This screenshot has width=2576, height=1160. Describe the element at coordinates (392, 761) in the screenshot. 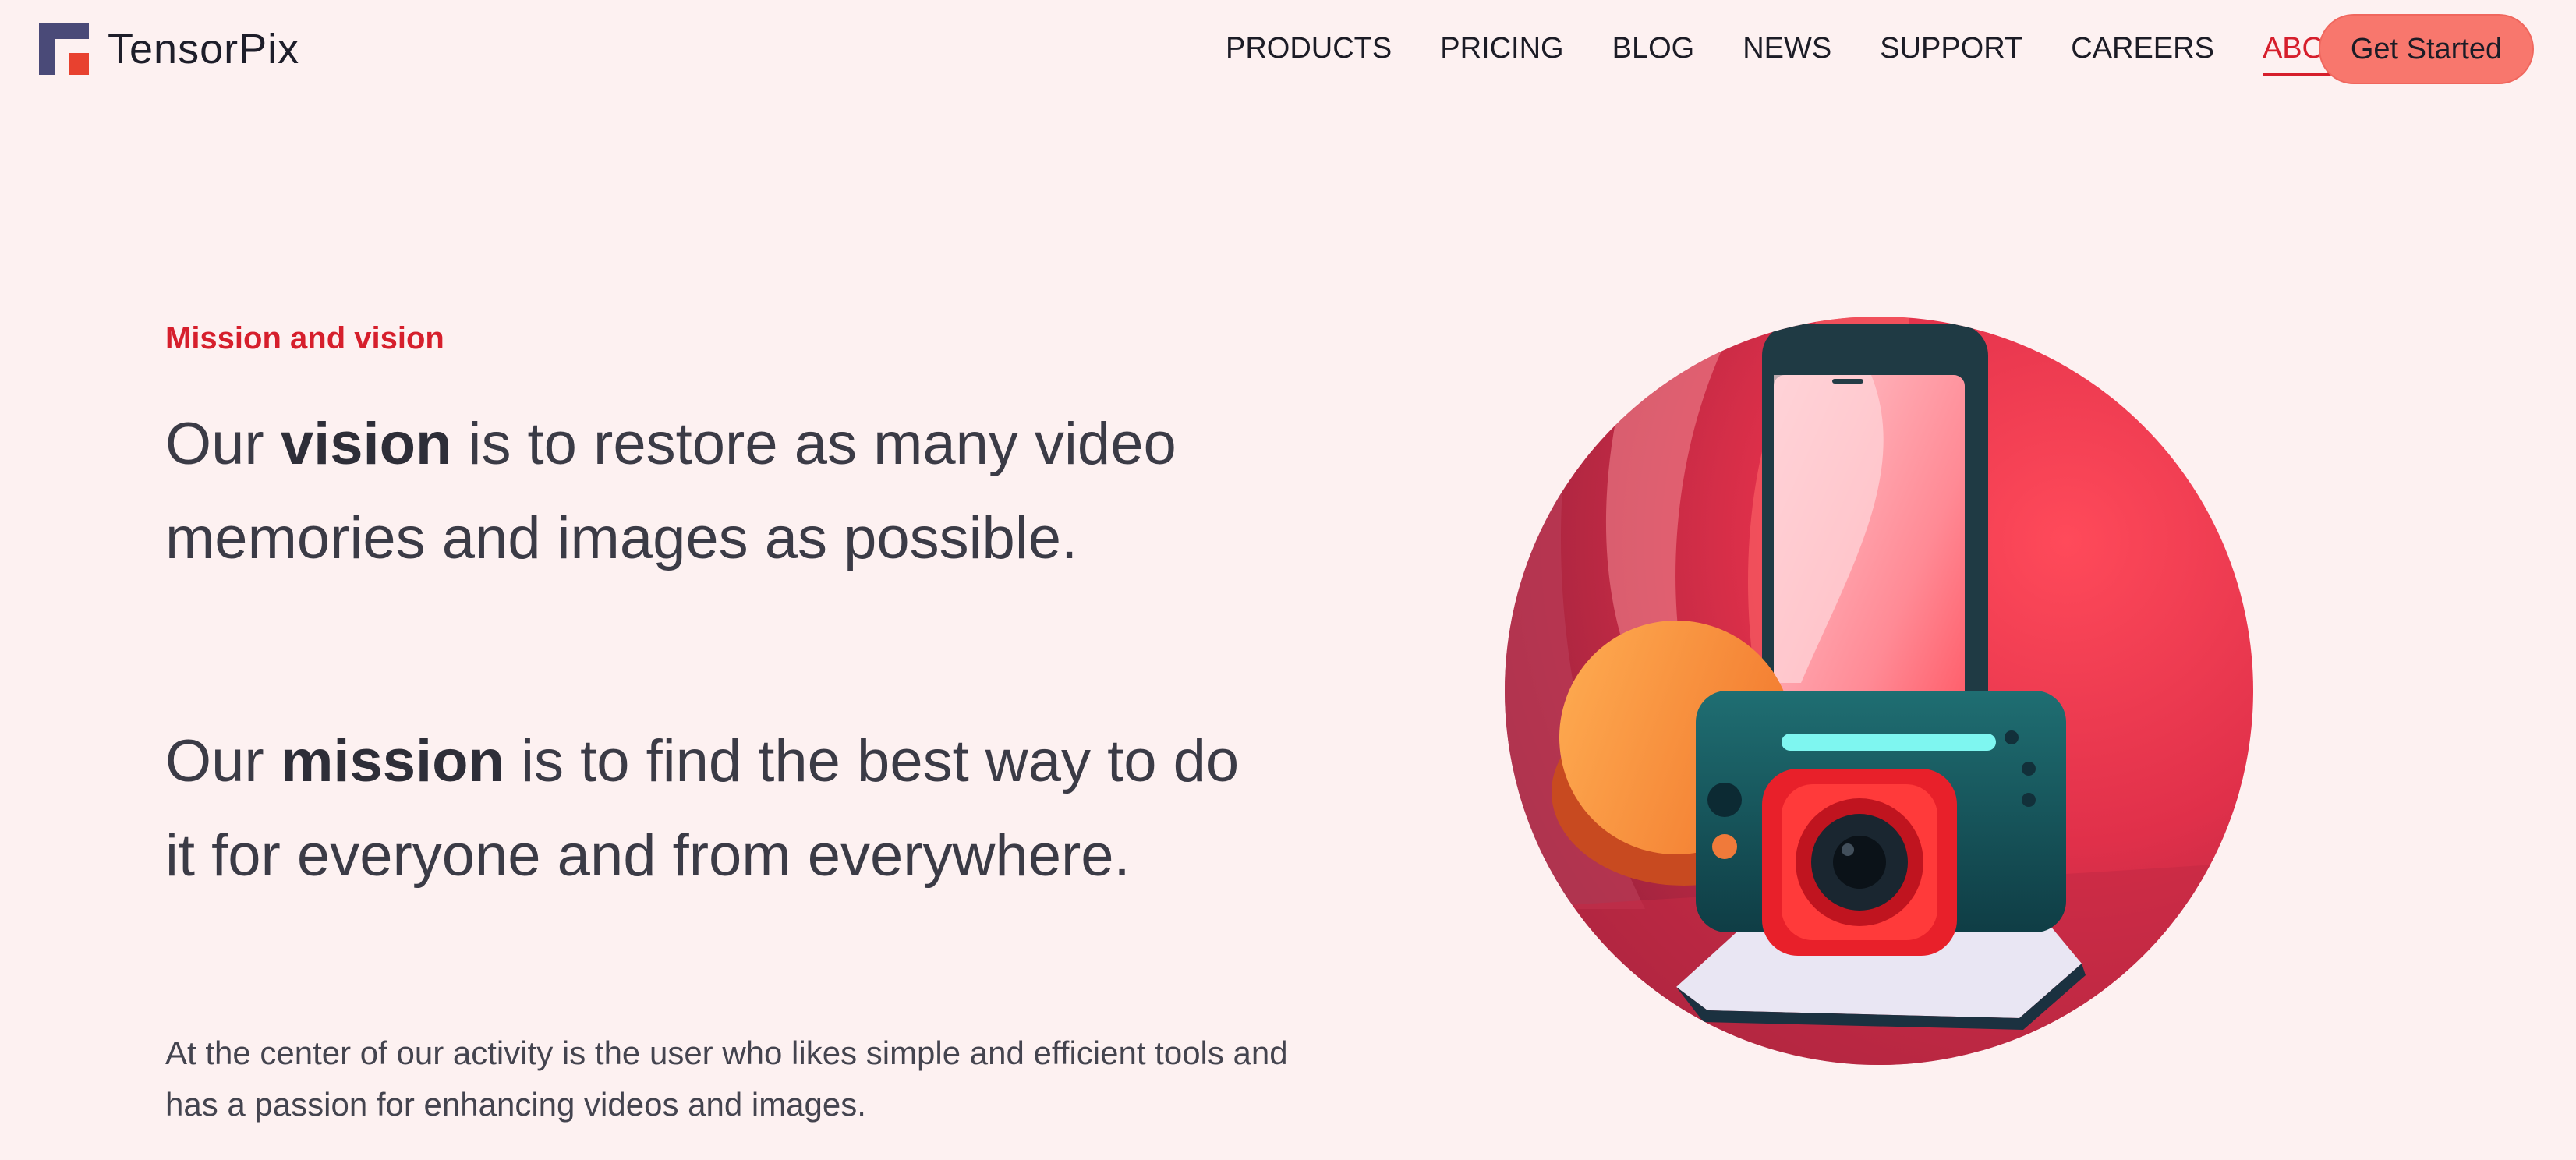

I see `mission-keyword: mission` at that location.